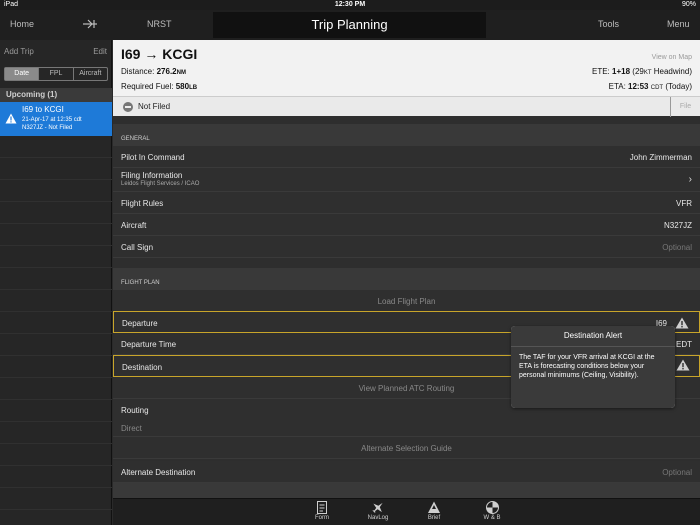  What do you see at coordinates (434, 507) in the screenshot?
I see `weather-icon` at bounding box center [434, 507].